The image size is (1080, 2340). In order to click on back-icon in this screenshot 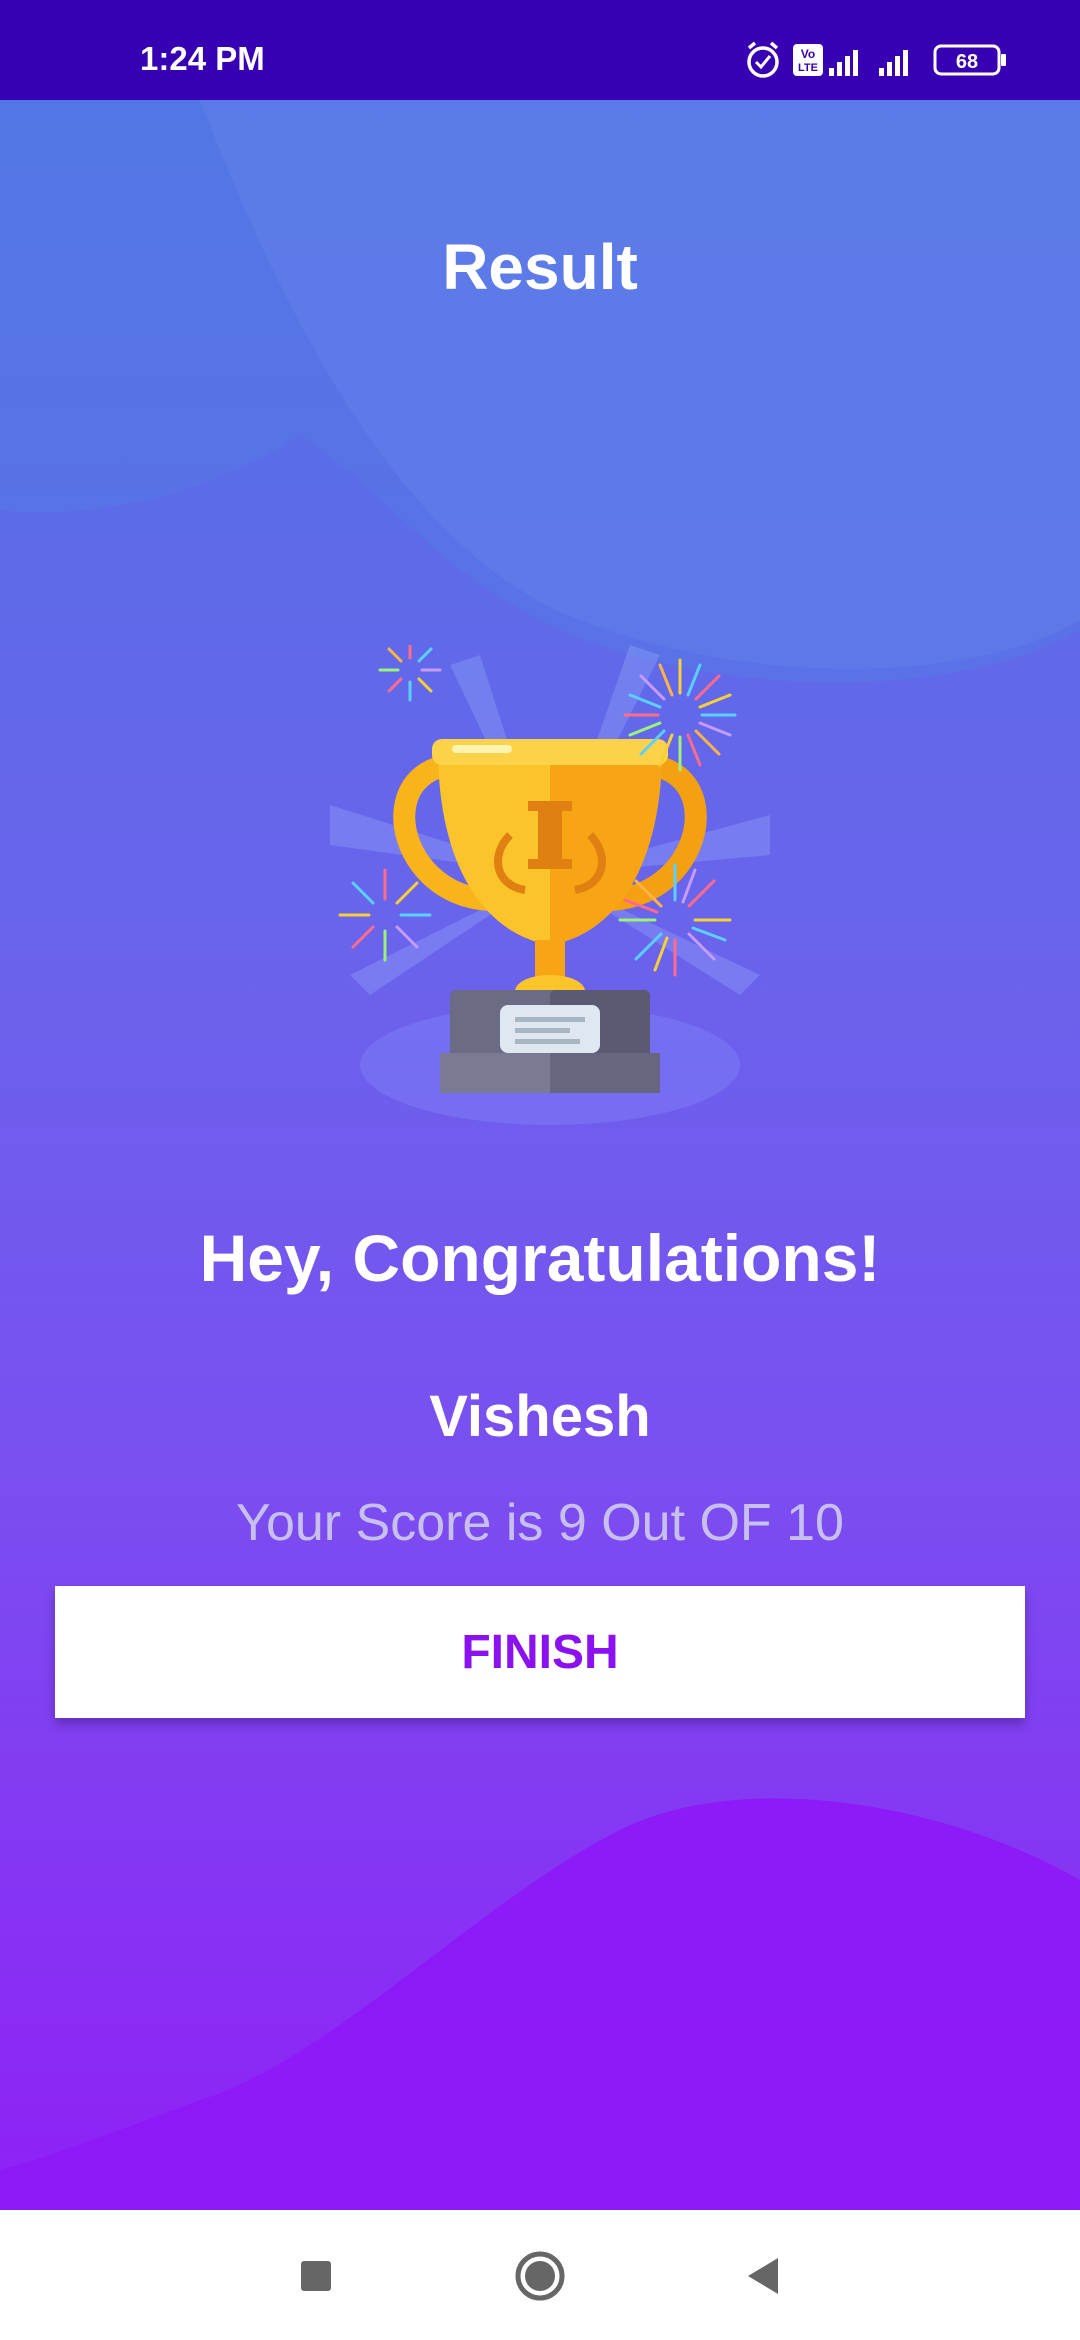, I will do `click(764, 2276)`.